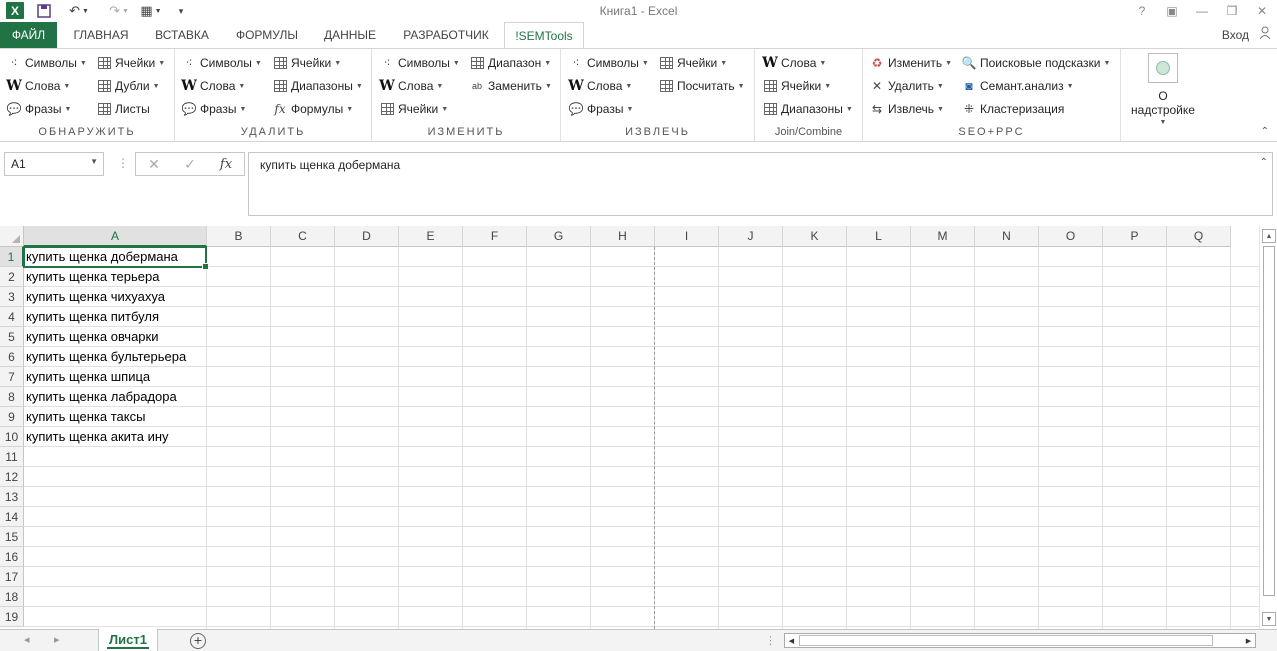 This screenshot has height=651, width=1277. Describe the element at coordinates (12, 377) in the screenshot. I see `row-header: 7` at that location.